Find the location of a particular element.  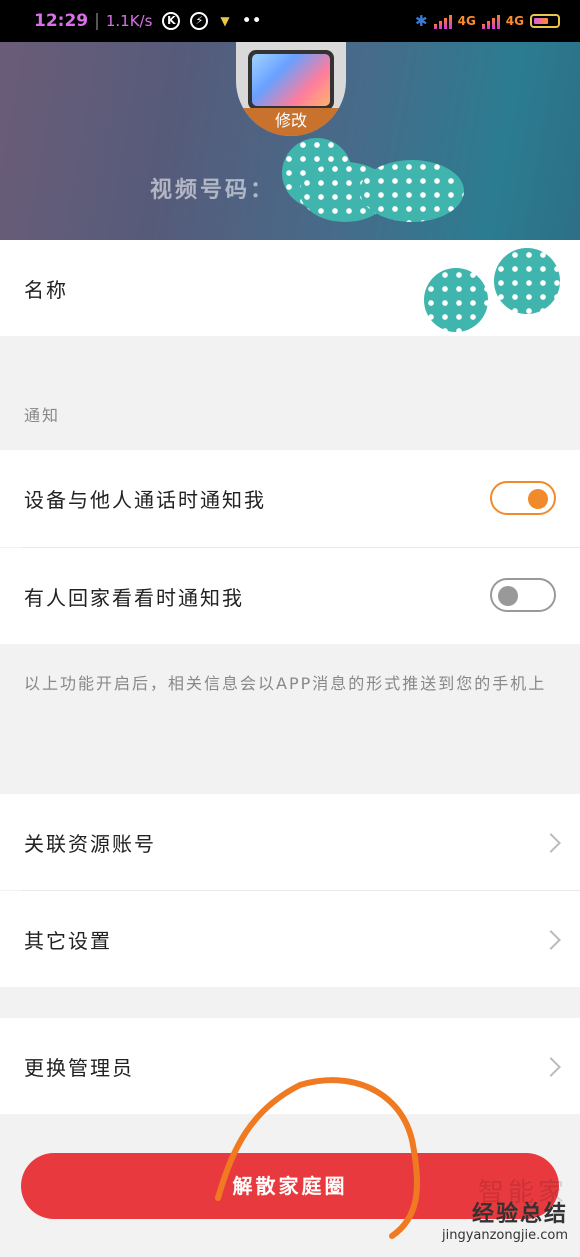

wifi-icon: ▼ is located at coordinates (225, 21).